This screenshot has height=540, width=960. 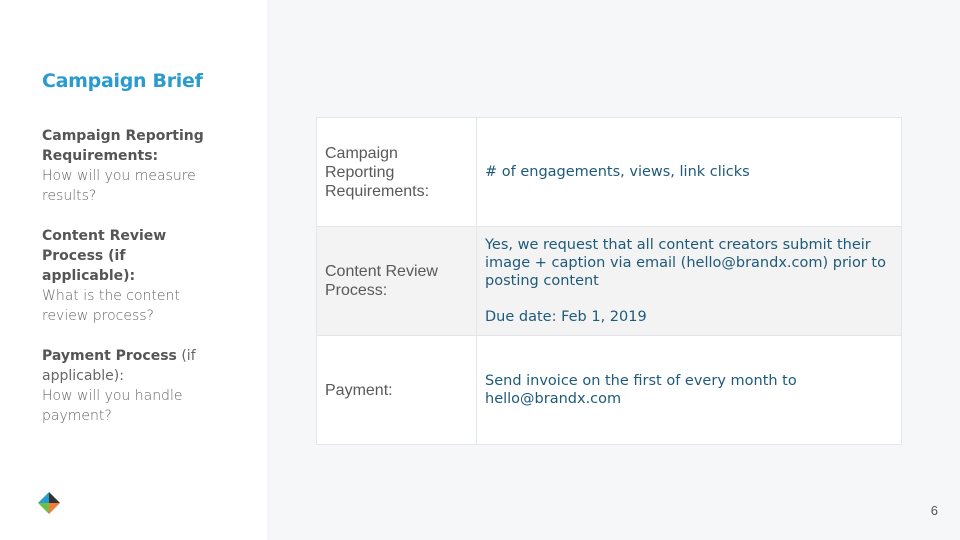 I want to click on brand-logo-icon, so click(x=49, y=503).